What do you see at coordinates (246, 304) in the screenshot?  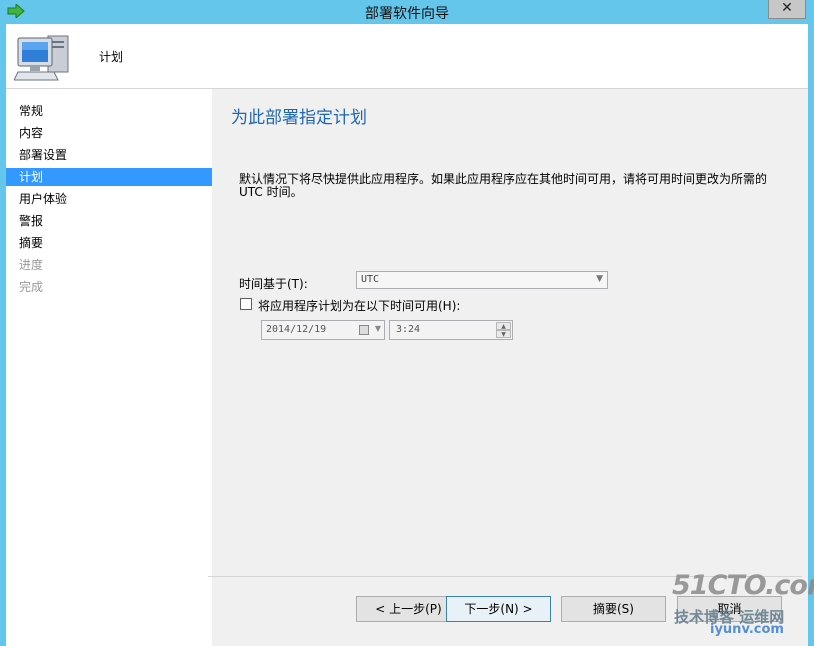 I see `schedule-checkbox` at bounding box center [246, 304].